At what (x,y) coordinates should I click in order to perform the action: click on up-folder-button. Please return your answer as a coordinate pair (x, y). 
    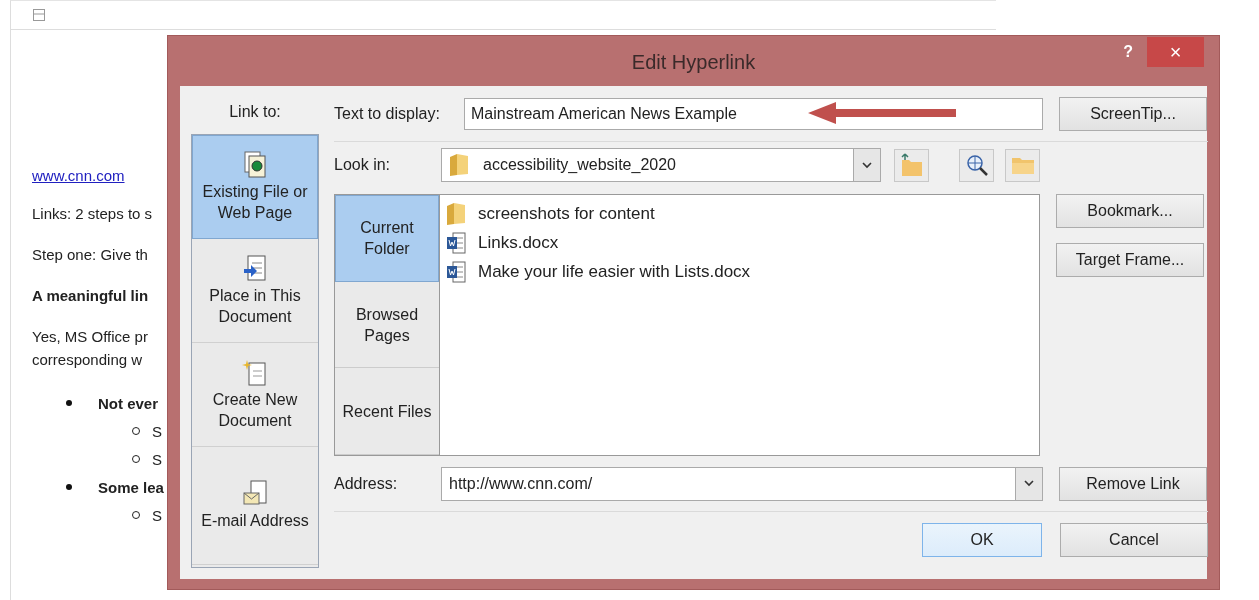
    Looking at the image, I should click on (911, 165).